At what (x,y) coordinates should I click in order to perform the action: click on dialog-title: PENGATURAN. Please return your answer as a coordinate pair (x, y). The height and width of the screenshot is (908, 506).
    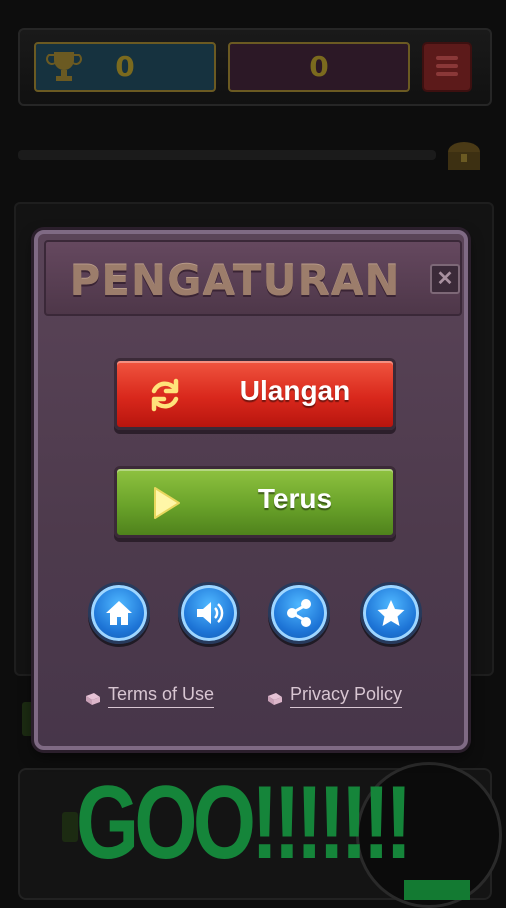
    Looking at the image, I should click on (235, 280).